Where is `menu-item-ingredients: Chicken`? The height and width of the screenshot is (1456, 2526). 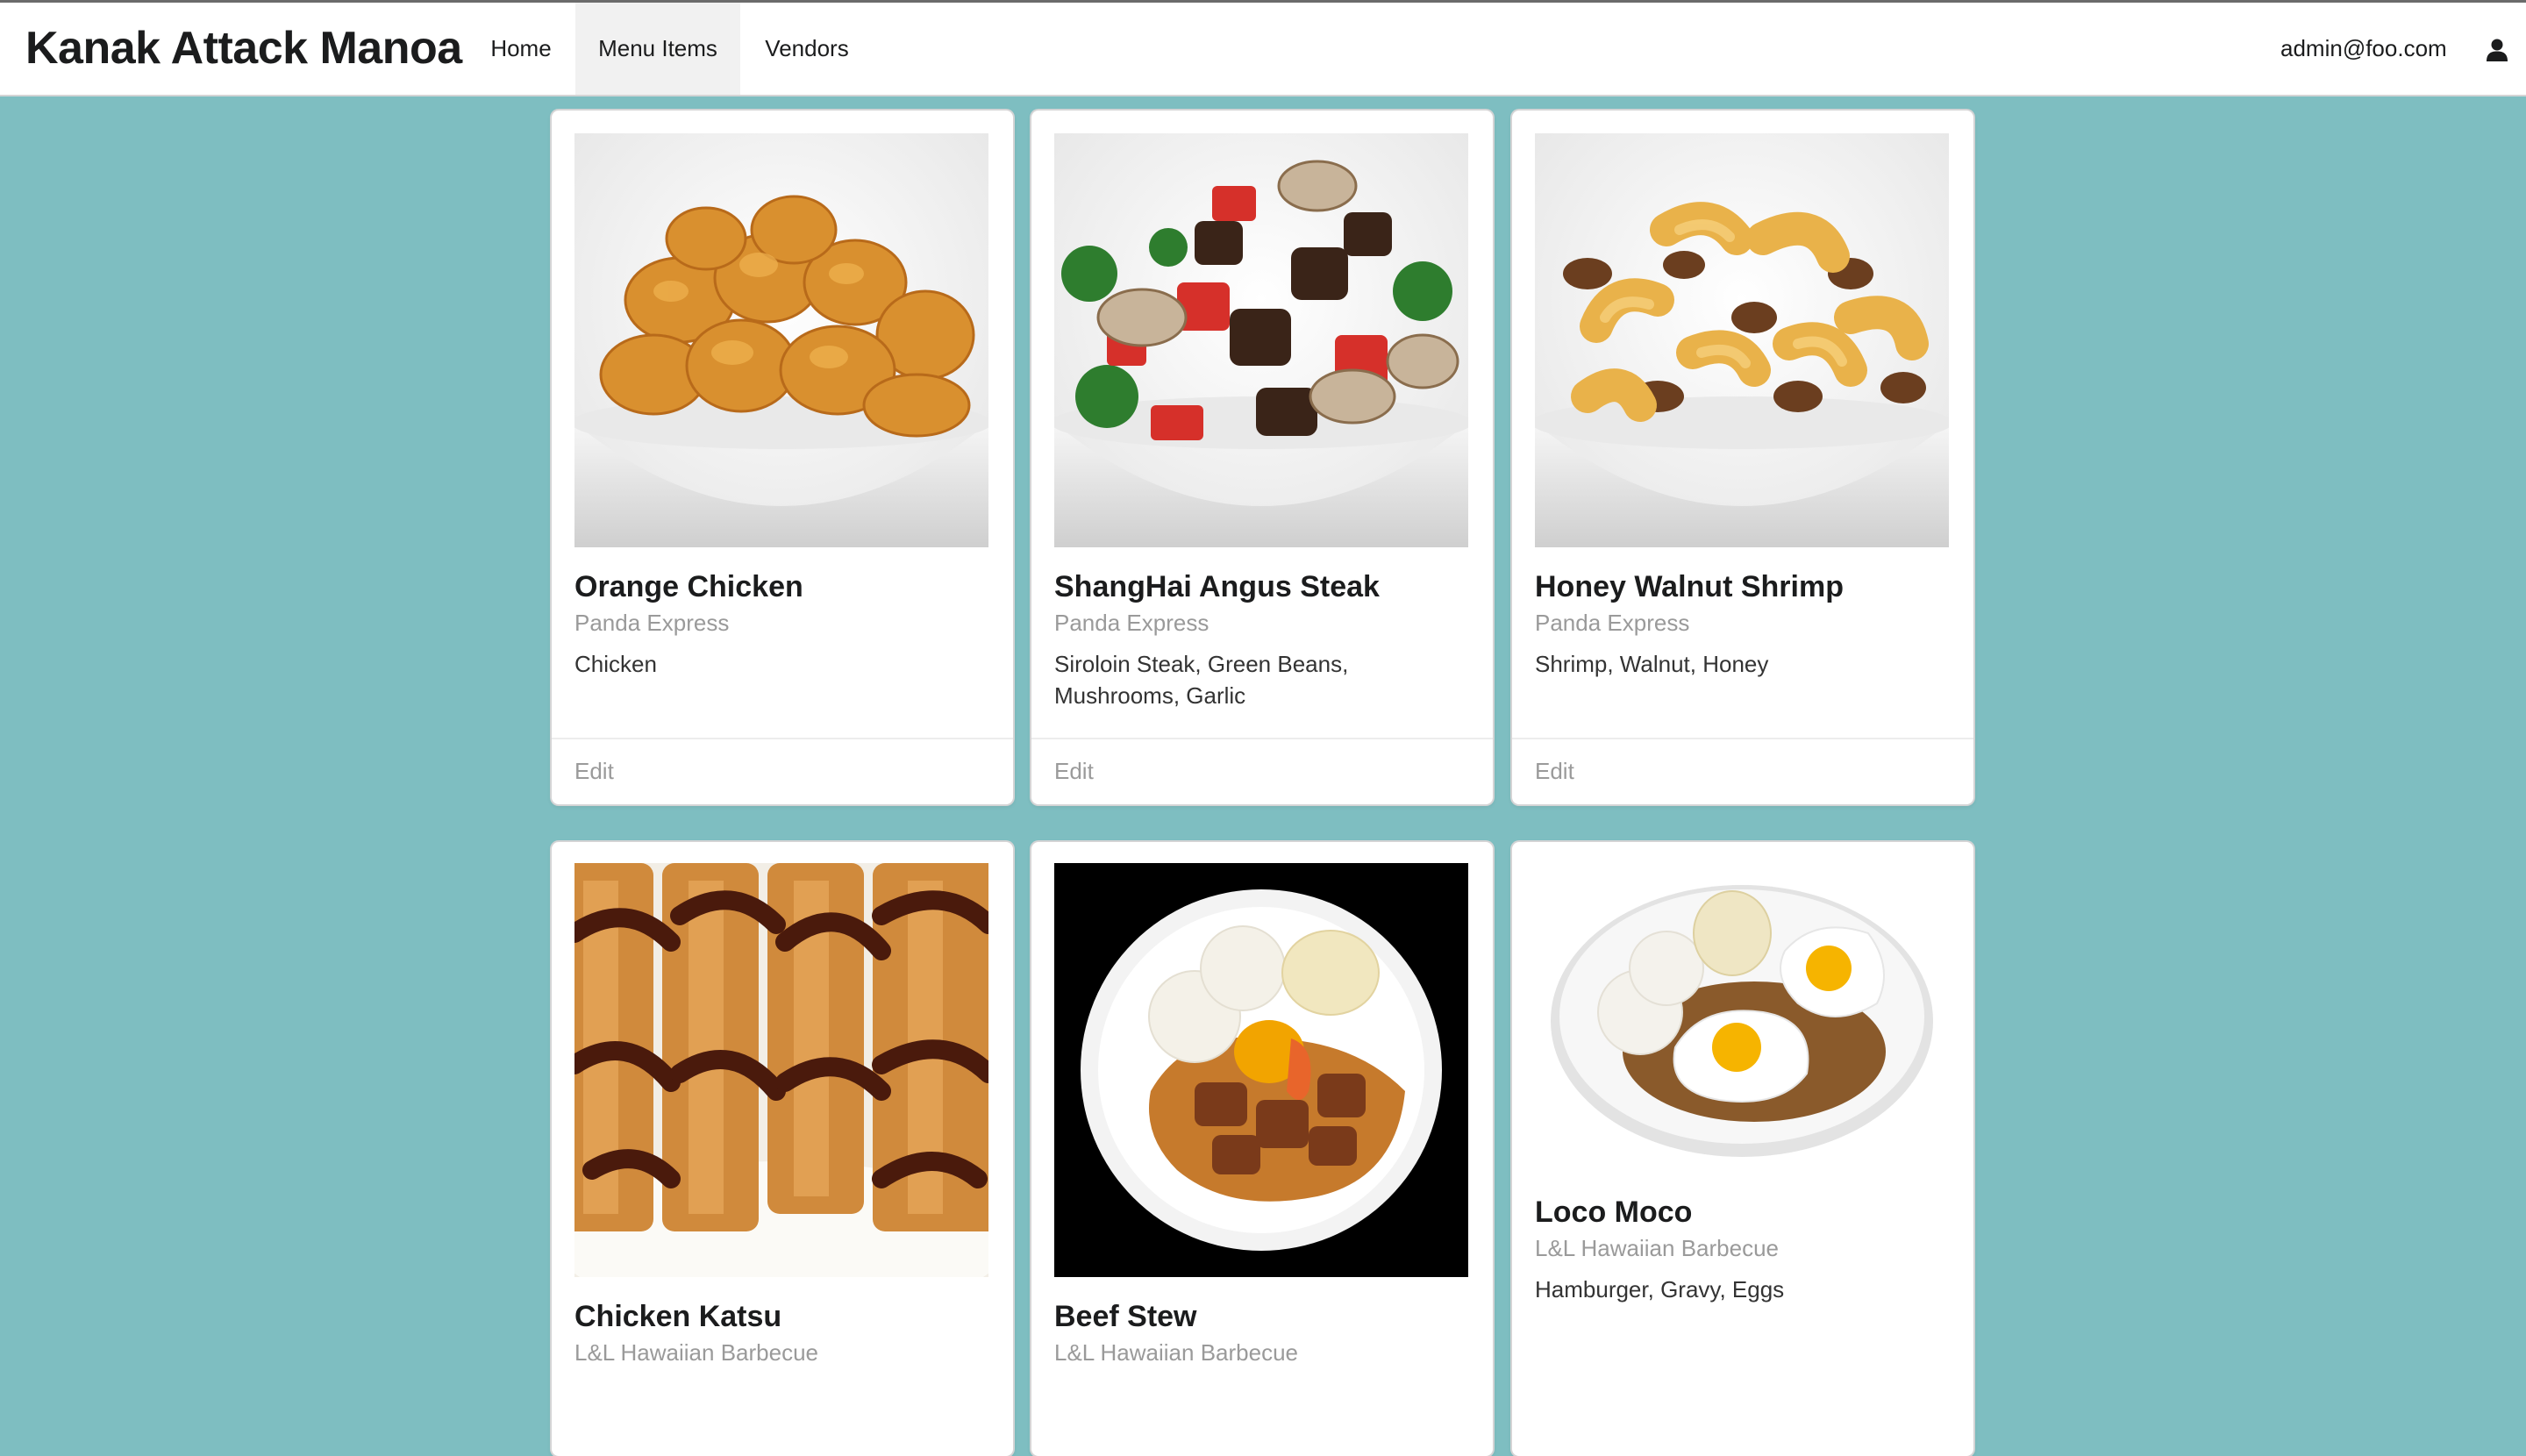
menu-item-ingredients: Chicken is located at coordinates (615, 664).